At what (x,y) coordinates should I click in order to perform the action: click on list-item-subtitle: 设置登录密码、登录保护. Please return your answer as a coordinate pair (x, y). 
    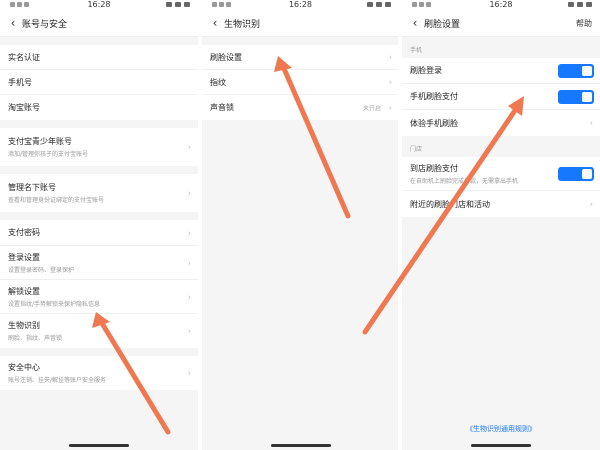
    Looking at the image, I should click on (41, 270).